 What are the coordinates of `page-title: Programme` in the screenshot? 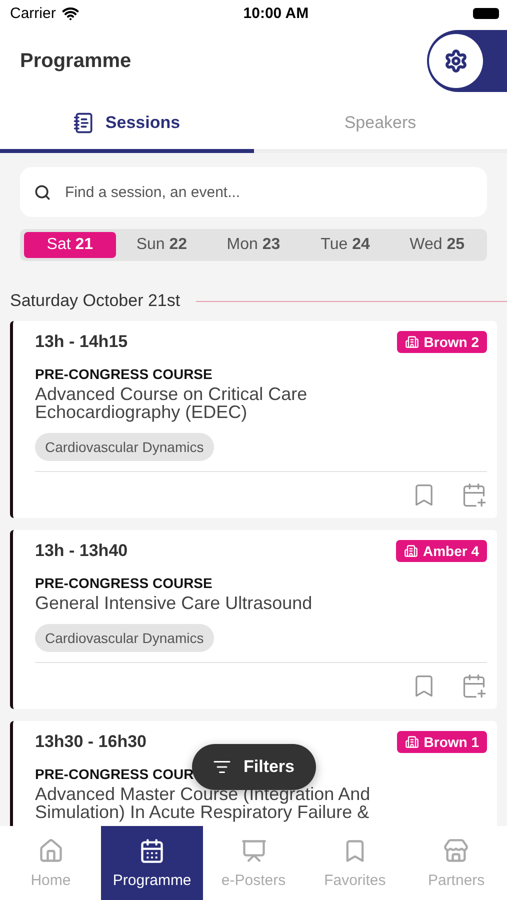 It's located at (76, 61).